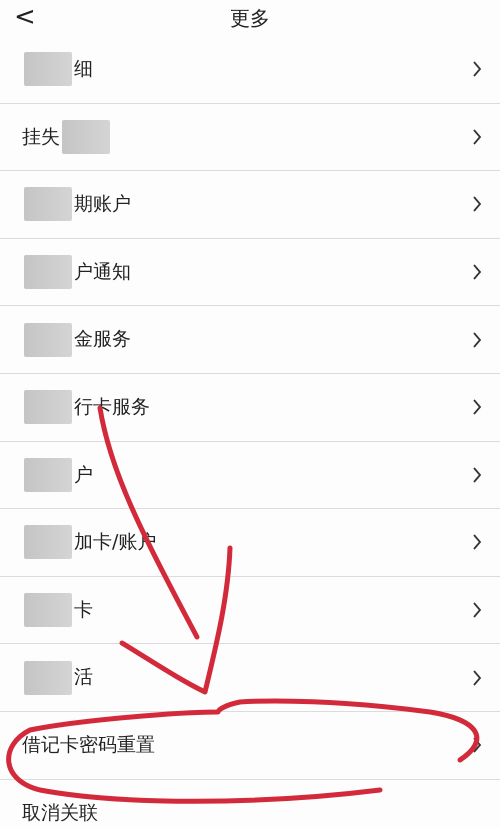 The width and height of the screenshot is (500, 827). I want to click on item-label: 期账户, so click(102, 205).